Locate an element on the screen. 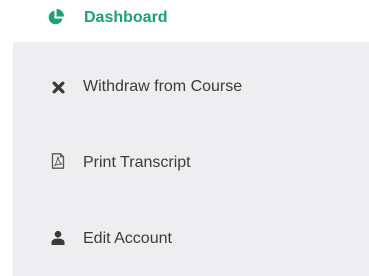 The width and height of the screenshot is (369, 276). sidebar-item-label: Edit Account is located at coordinates (127, 238).